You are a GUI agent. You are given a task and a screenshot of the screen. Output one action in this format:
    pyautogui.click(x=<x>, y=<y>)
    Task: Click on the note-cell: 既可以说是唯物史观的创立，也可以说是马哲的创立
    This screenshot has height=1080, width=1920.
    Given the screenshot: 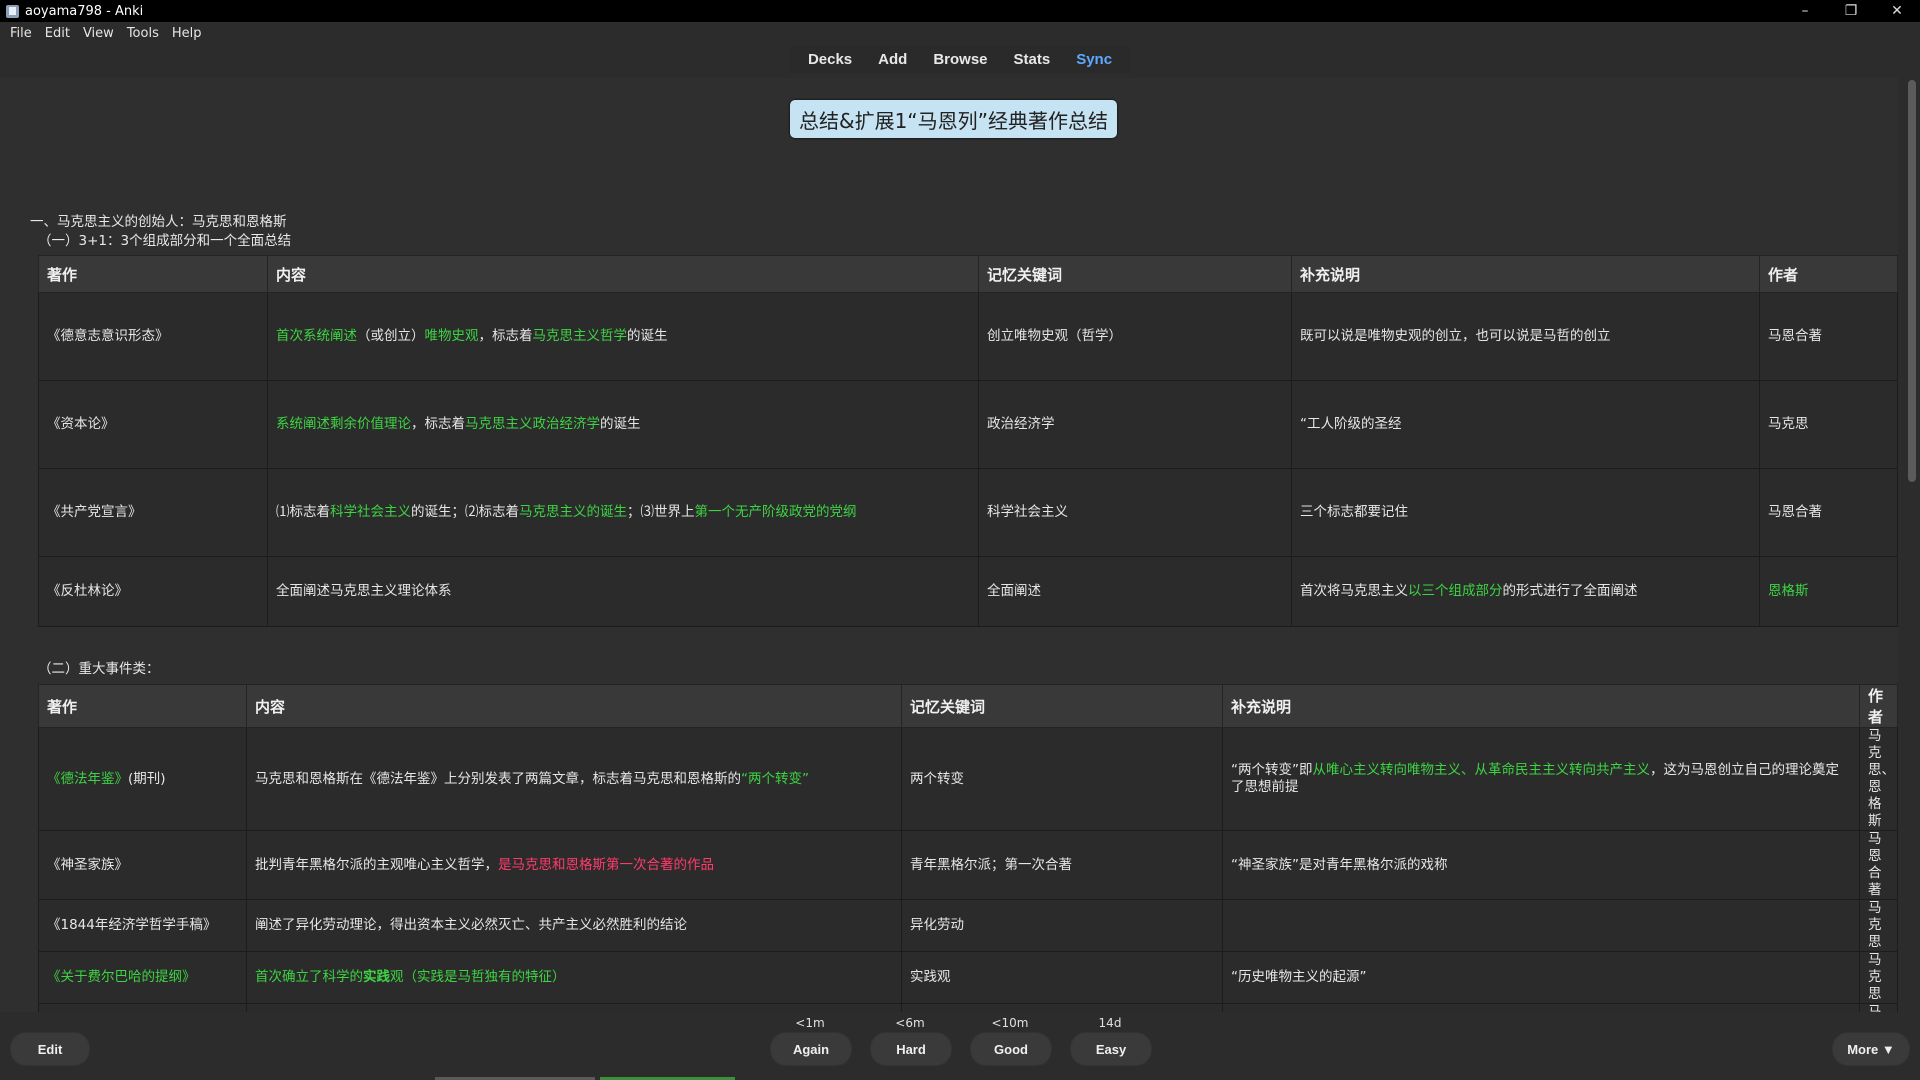 What is the action you would take?
    pyautogui.click(x=1525, y=336)
    